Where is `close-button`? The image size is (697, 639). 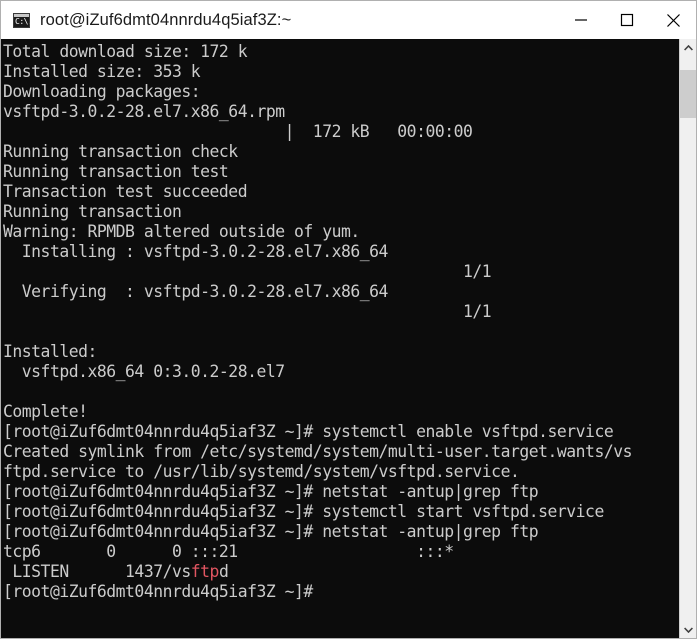 close-button is located at coordinates (673, 20).